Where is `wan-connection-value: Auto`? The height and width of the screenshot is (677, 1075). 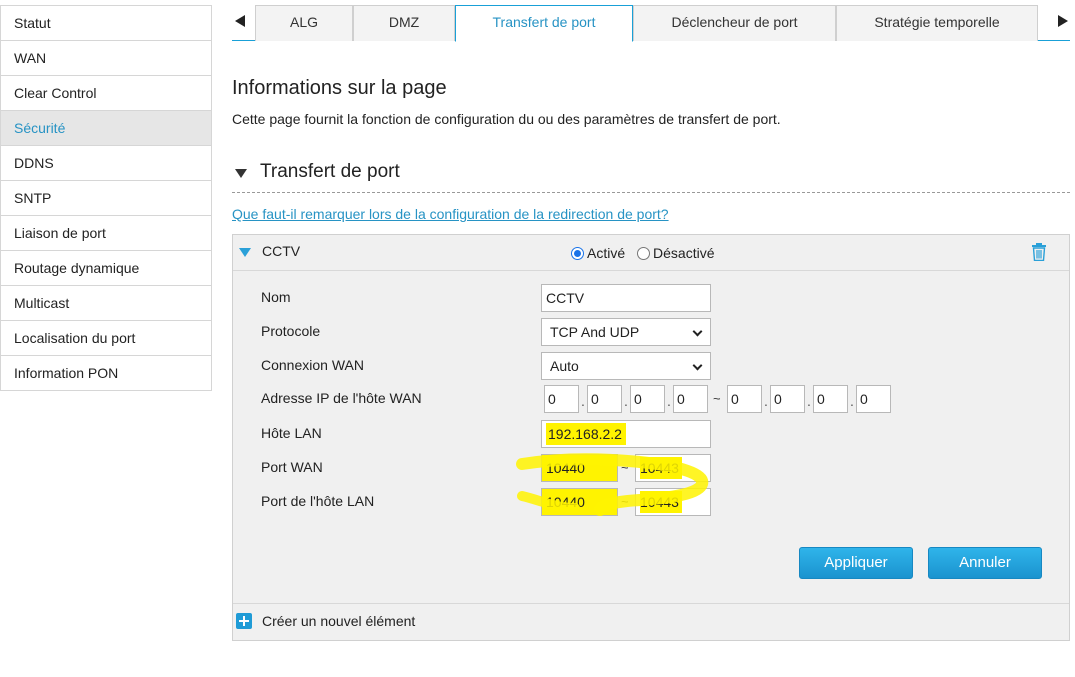 wan-connection-value: Auto is located at coordinates (564, 366).